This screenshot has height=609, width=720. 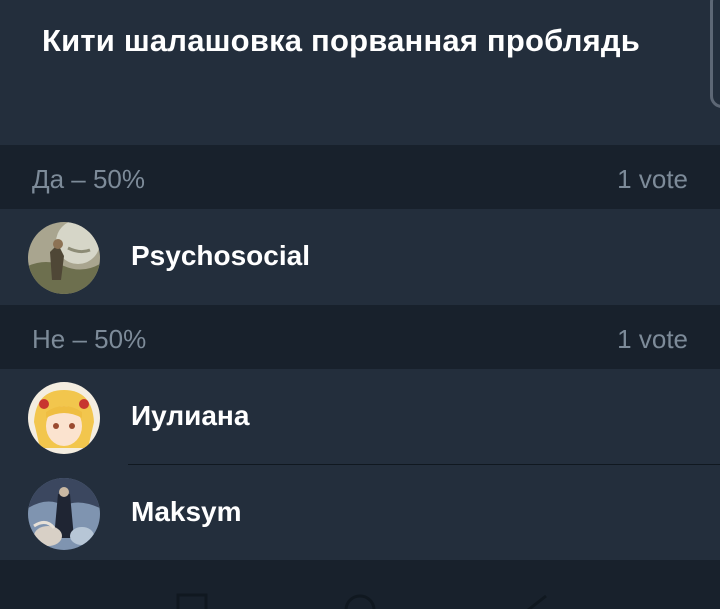 I want to click on recent-apps-icon, so click(x=192, y=600).